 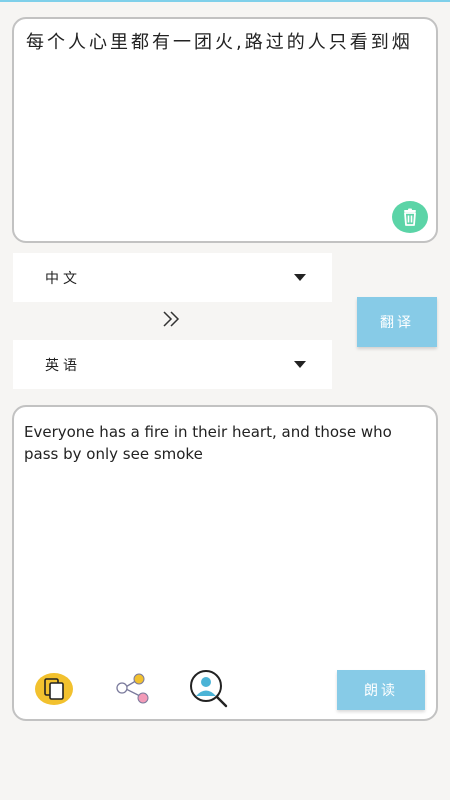 What do you see at coordinates (381, 690) in the screenshot?
I see `read-aloud-button: 朗读` at bounding box center [381, 690].